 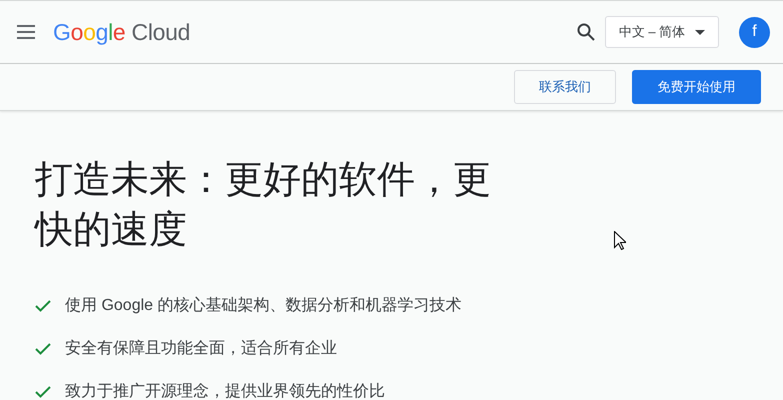 I want to click on contact-button: 联系我们, so click(x=565, y=87).